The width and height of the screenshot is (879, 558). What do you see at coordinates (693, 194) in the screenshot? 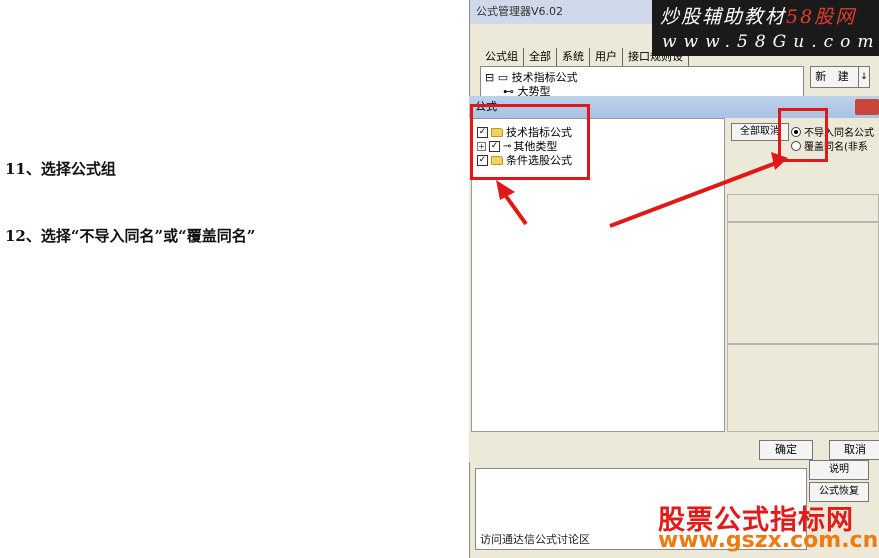
I see `arrow-to-options` at bounding box center [693, 194].